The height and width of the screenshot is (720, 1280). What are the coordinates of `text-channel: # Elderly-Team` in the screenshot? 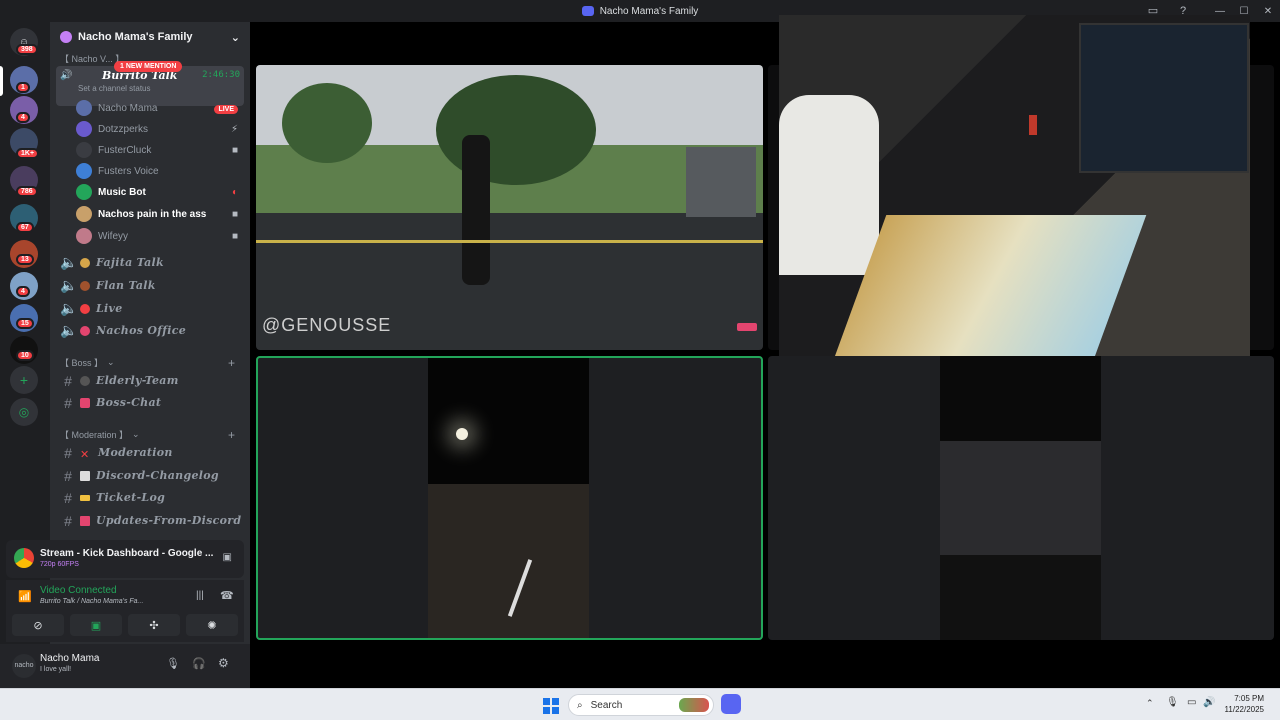 It's located at (150, 380).